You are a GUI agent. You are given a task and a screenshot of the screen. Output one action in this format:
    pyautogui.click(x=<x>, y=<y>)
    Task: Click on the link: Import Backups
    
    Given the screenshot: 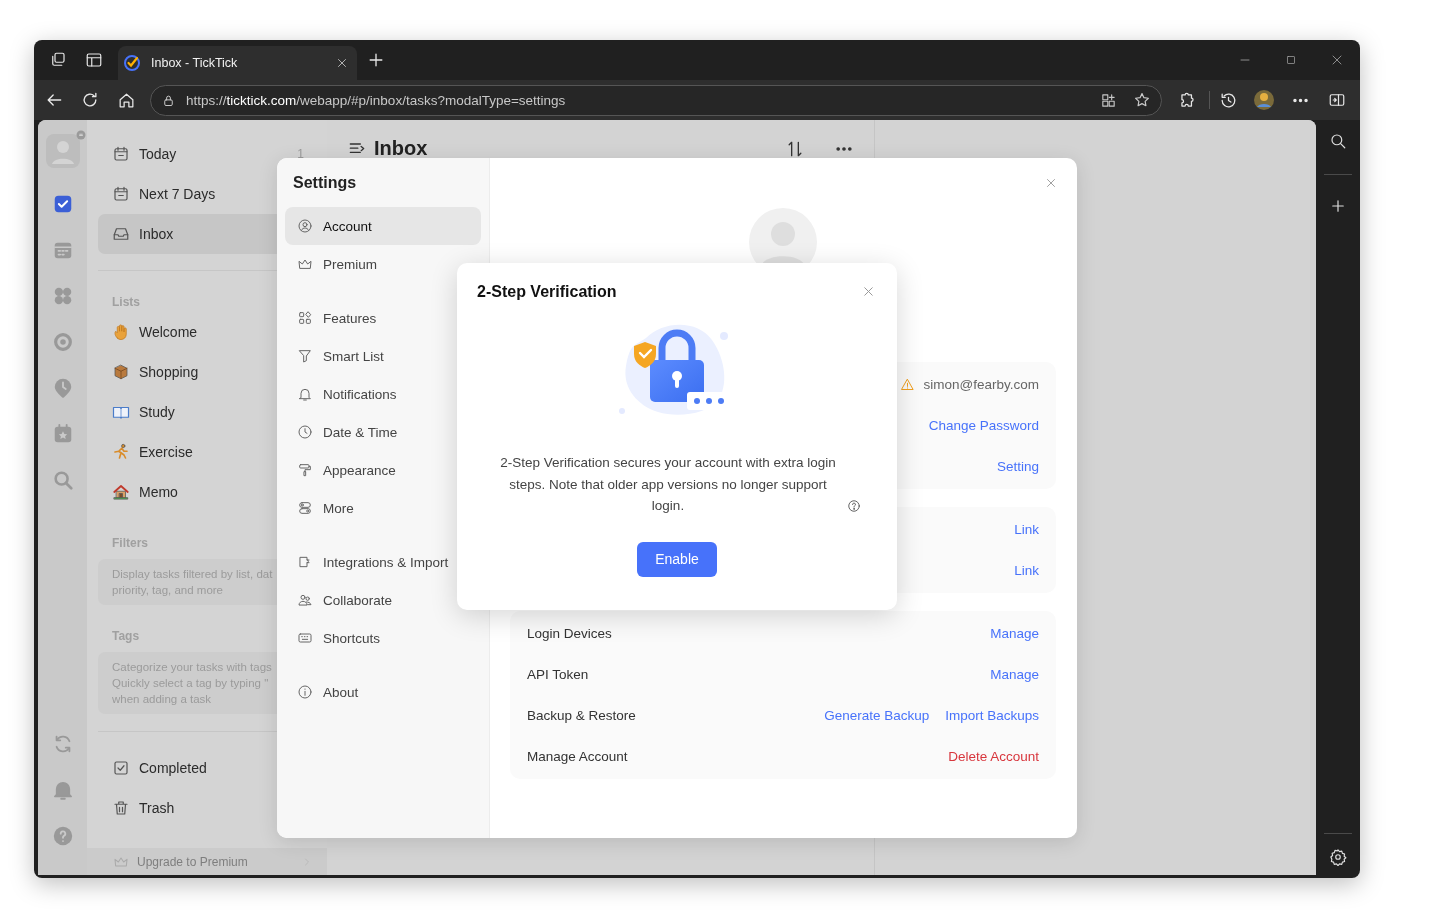 What is the action you would take?
    pyautogui.click(x=992, y=715)
    